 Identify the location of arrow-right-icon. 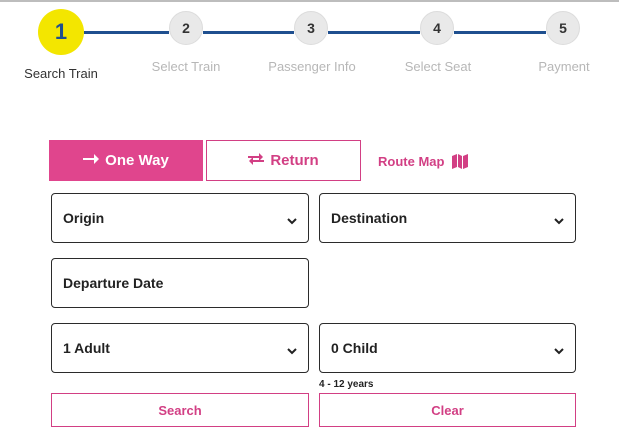
(91, 160).